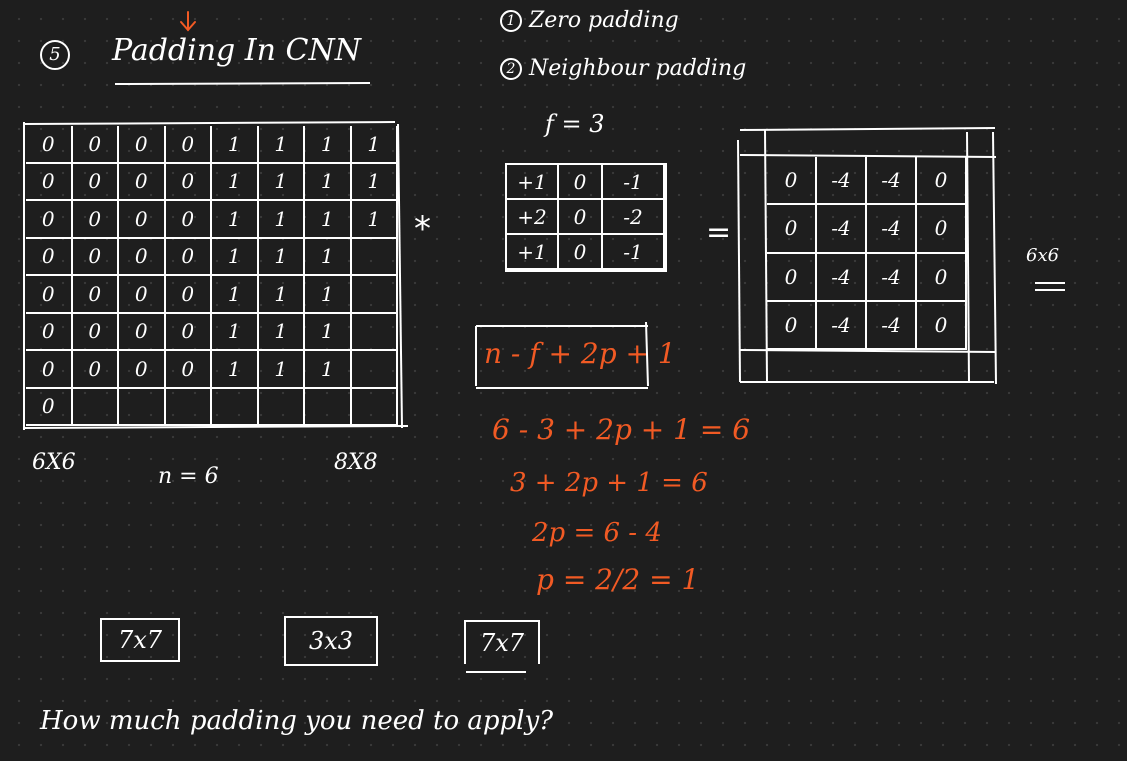 The height and width of the screenshot is (761, 1127). What do you see at coordinates (597, 533) in the screenshot?
I see `derivation-line-3: 2p = 6 - 4` at bounding box center [597, 533].